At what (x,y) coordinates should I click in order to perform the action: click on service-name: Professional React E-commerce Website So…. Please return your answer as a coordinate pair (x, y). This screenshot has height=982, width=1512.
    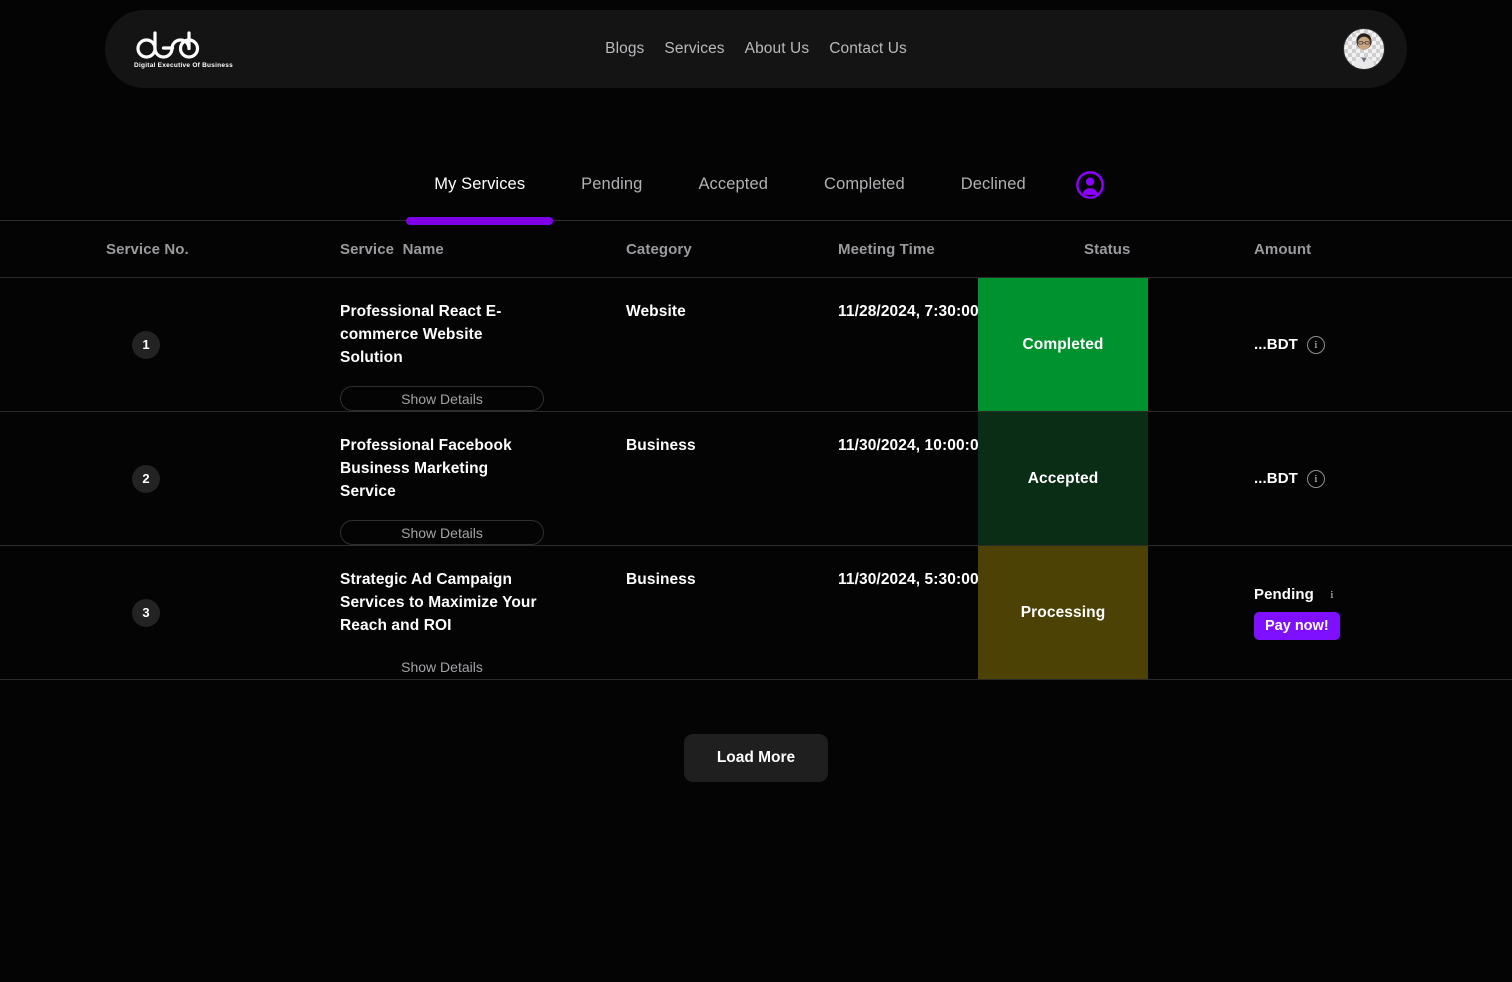
    Looking at the image, I should click on (421, 334).